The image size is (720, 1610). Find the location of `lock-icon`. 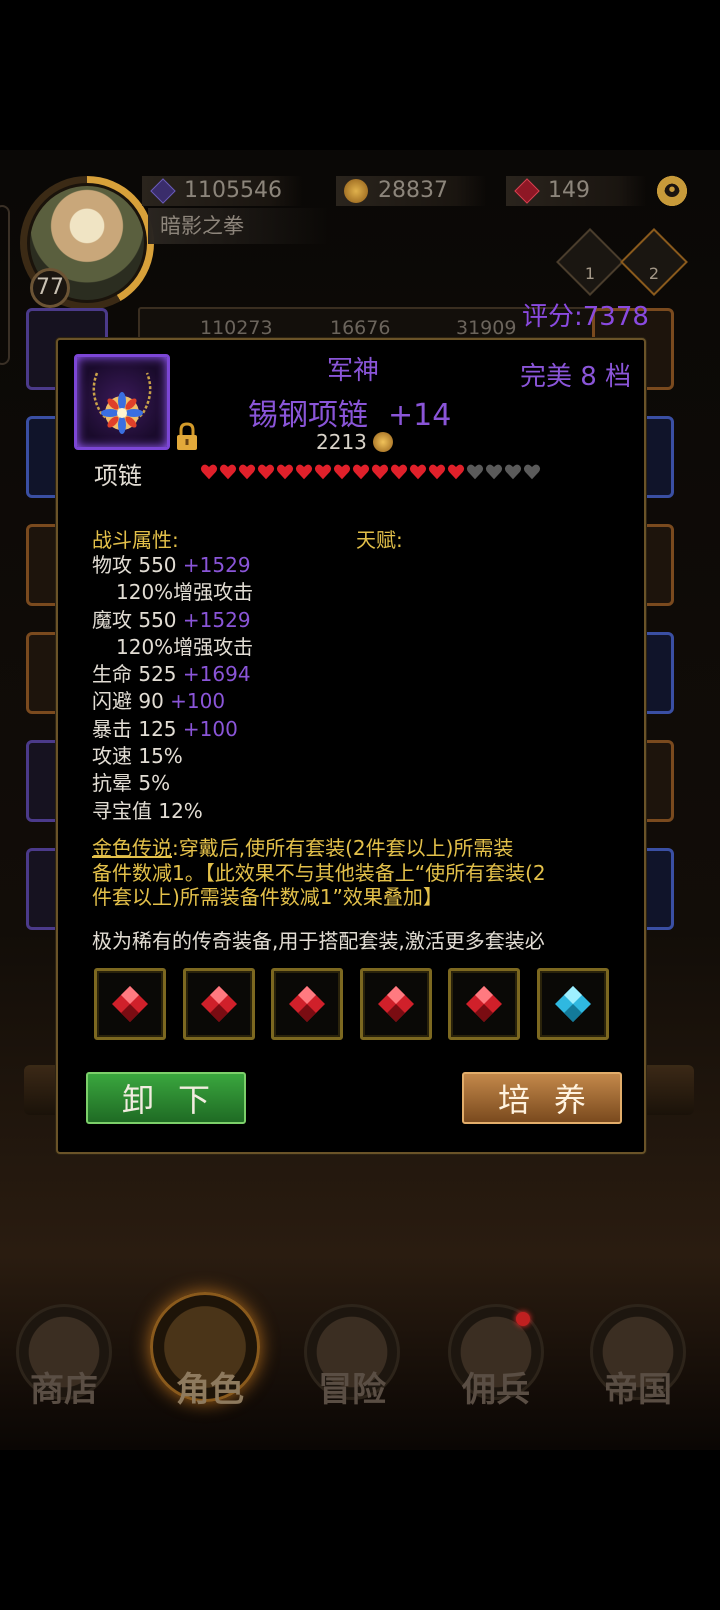

lock-icon is located at coordinates (187, 437).